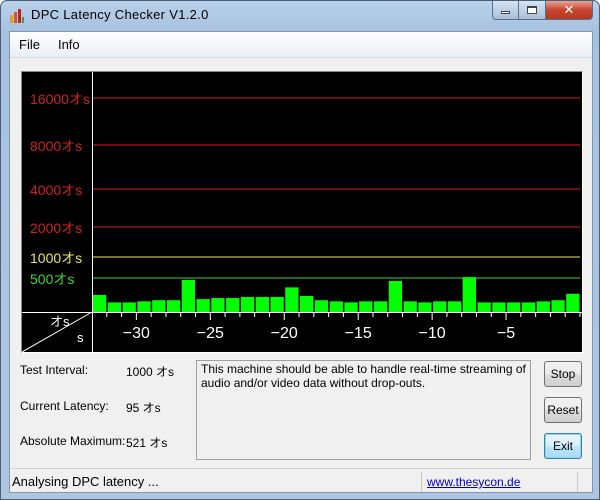  I want to click on absolute-maximum-value: 521 オs, so click(147, 443).